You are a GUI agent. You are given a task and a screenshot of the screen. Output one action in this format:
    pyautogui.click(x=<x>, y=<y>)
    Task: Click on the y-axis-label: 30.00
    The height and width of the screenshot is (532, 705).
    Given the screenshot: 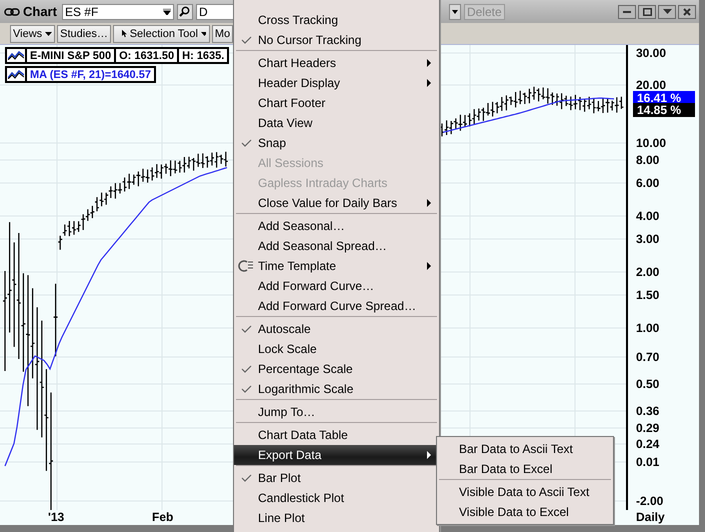 What is the action you would take?
    pyautogui.click(x=651, y=53)
    